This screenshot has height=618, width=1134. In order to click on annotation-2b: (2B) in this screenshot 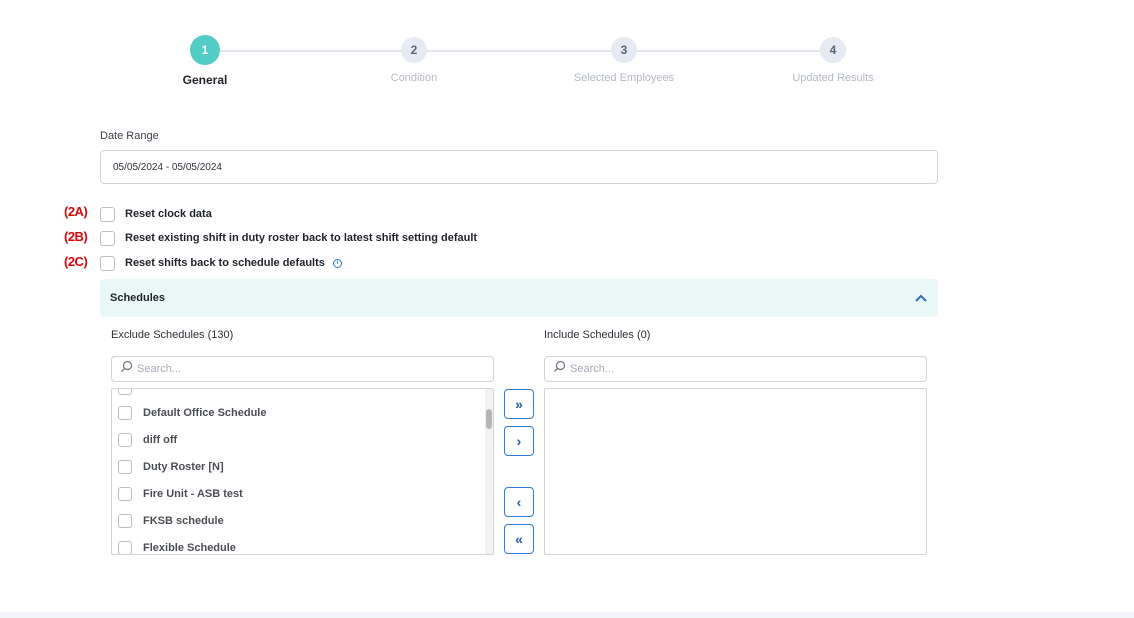, I will do `click(76, 236)`.